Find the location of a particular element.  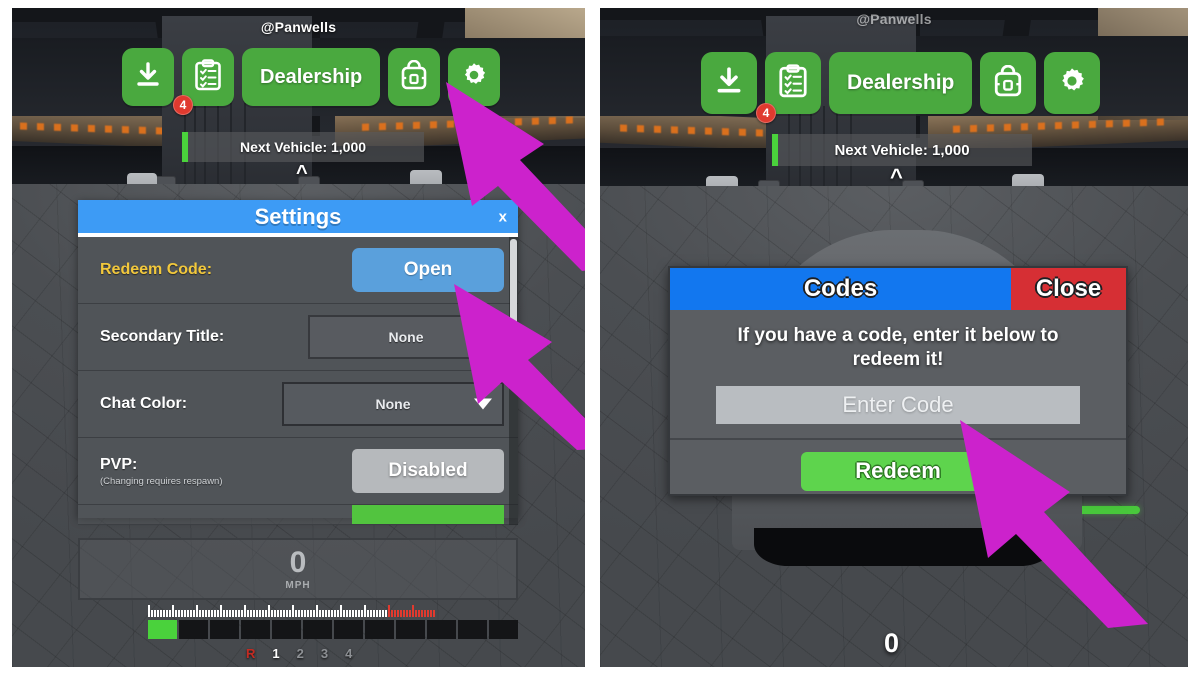

username-label: @Panwells is located at coordinates (894, 19).